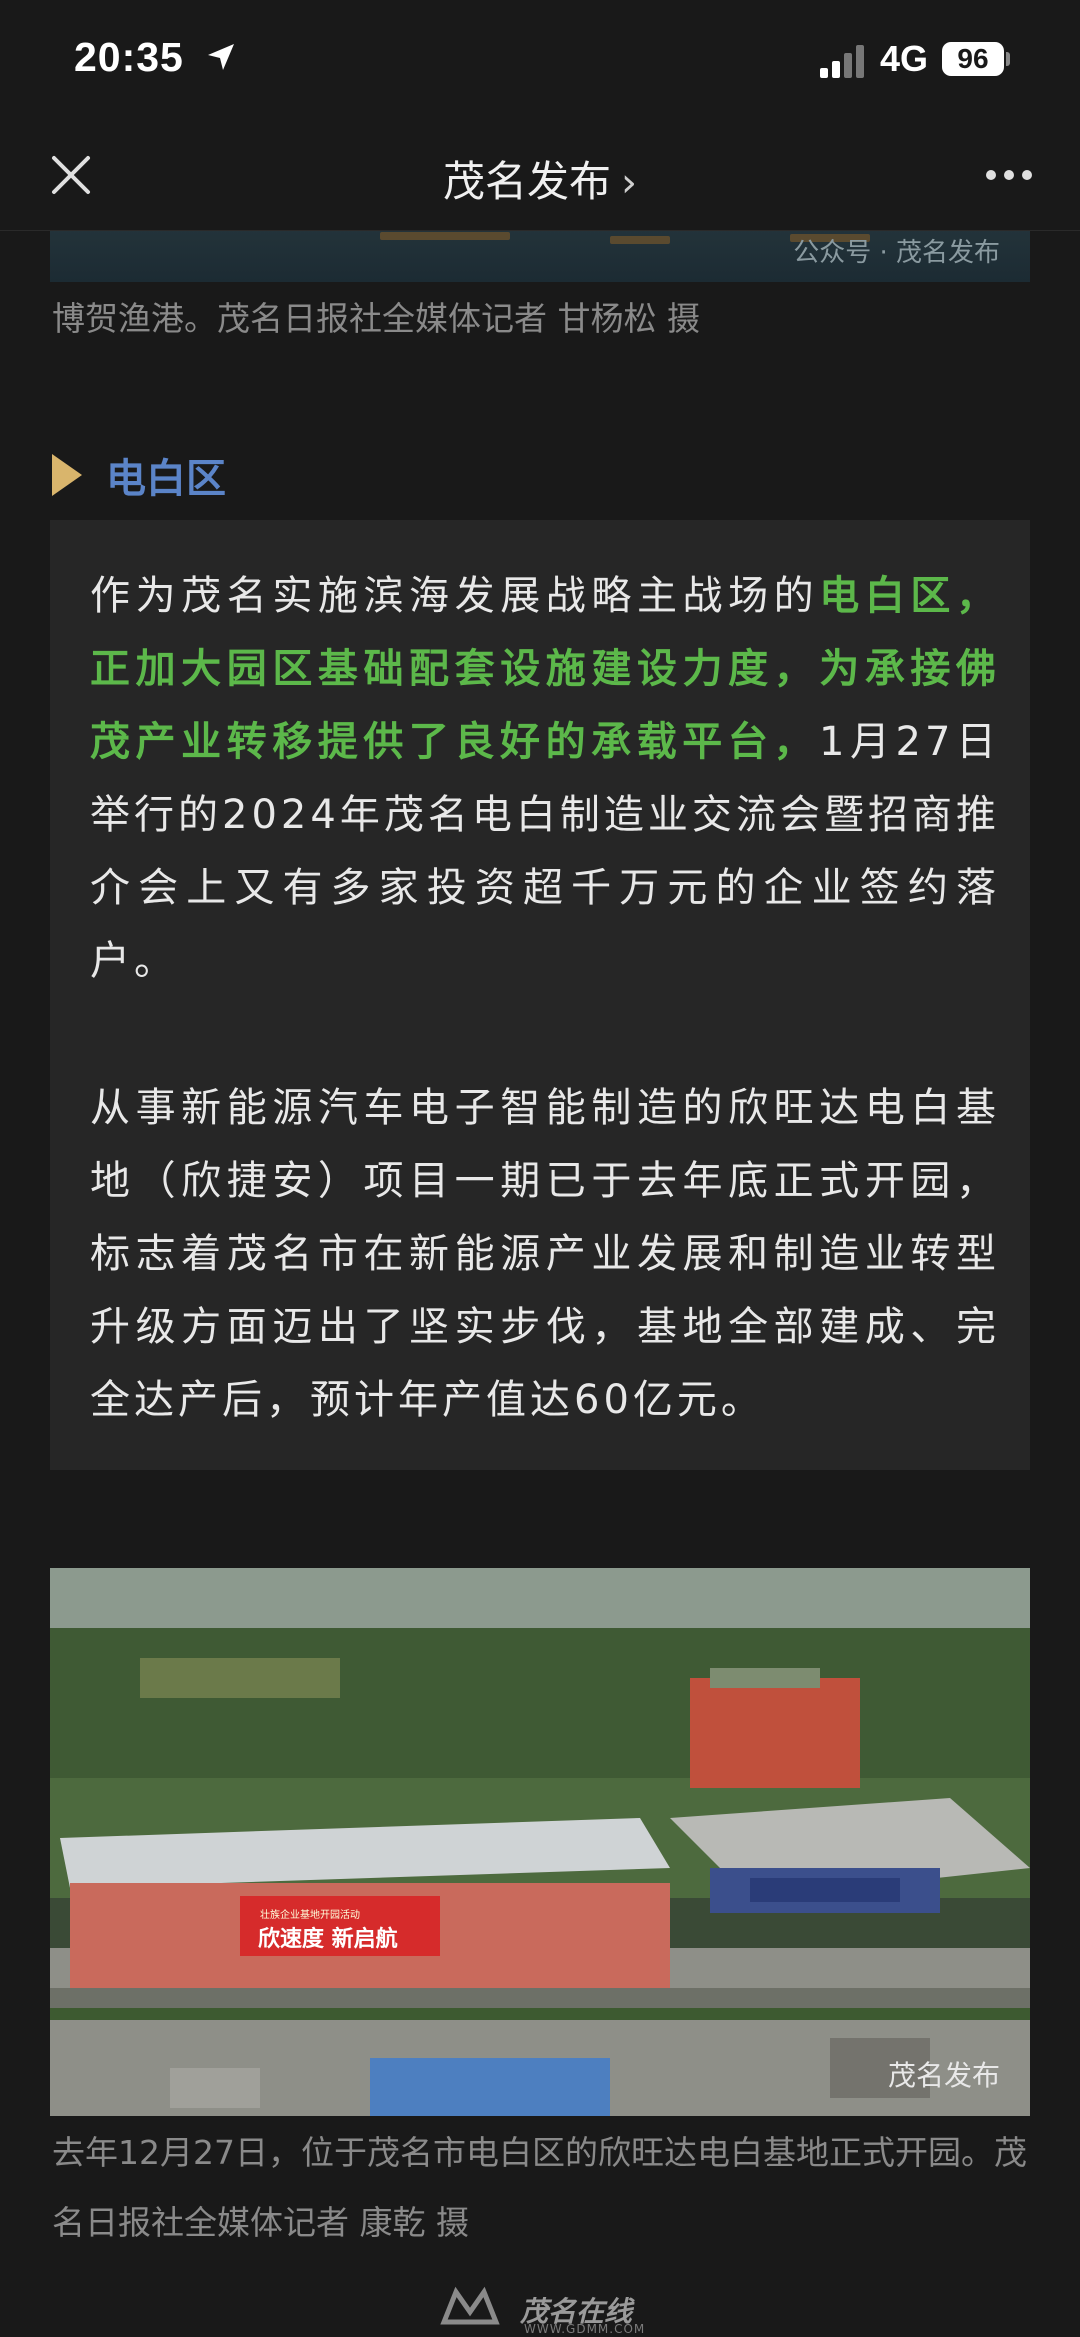 This screenshot has height=2337, width=1080. I want to click on photo-watermark: 公众号 · 茂名发布, so click(896, 253).